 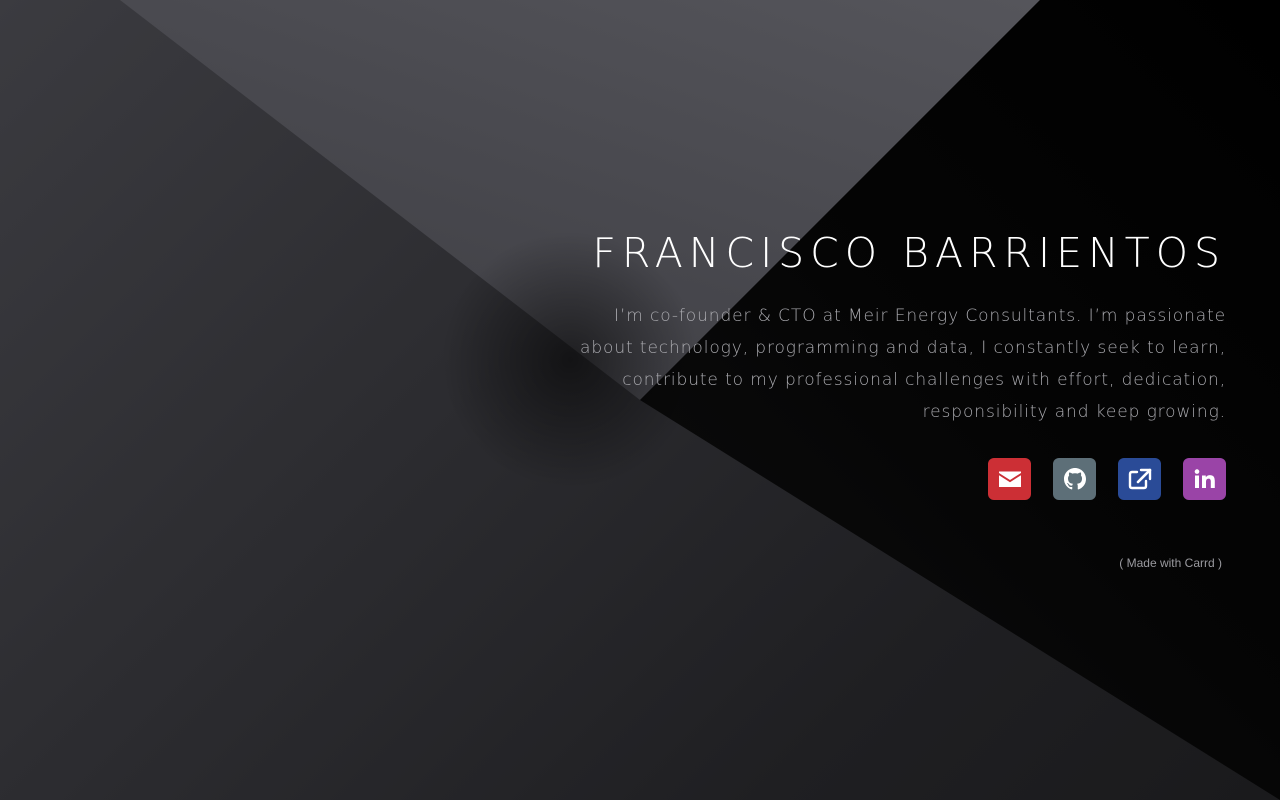 I want to click on linkedin-icon, so click(x=1204, y=478).